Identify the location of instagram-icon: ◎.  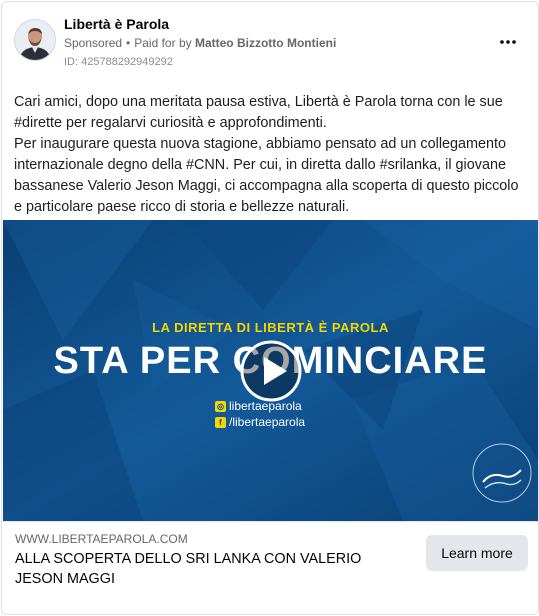
(220, 407).